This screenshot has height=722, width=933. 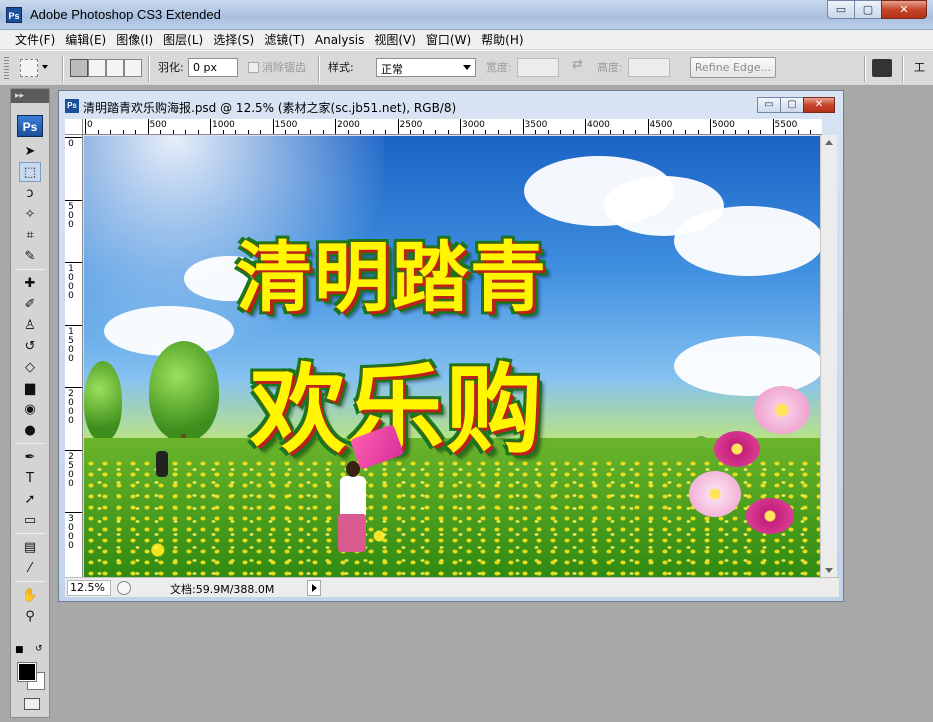 What do you see at coordinates (30, 616) in the screenshot?
I see `zoom-tool: ⚲` at bounding box center [30, 616].